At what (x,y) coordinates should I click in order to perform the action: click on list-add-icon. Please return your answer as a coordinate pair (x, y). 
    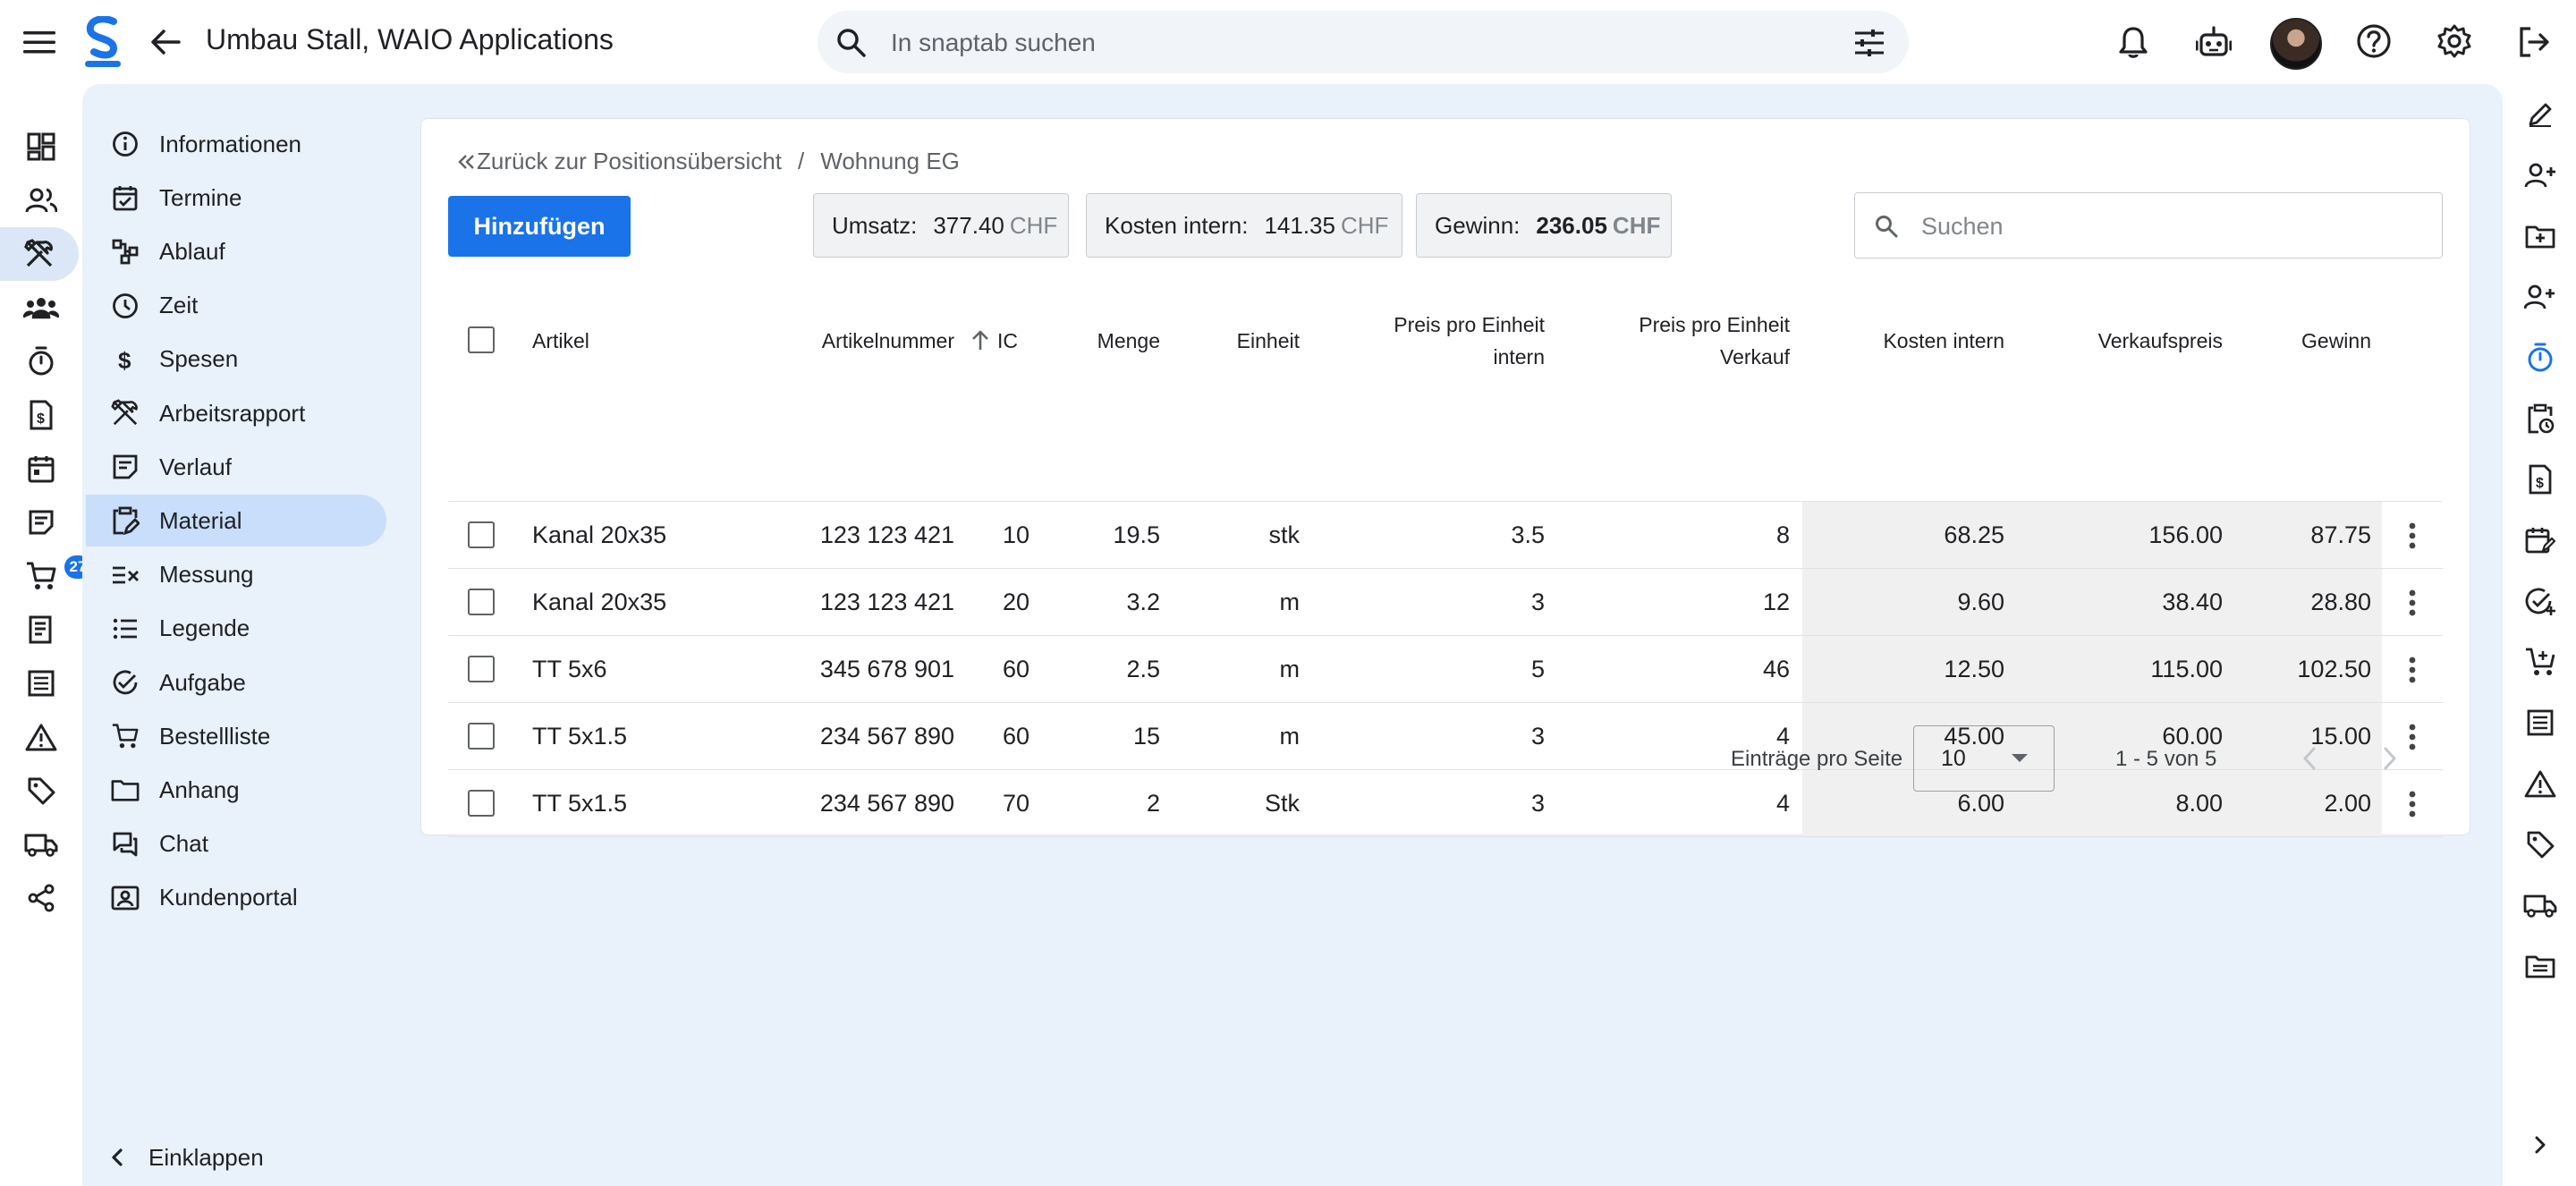
    Looking at the image, I should click on (2540, 723).